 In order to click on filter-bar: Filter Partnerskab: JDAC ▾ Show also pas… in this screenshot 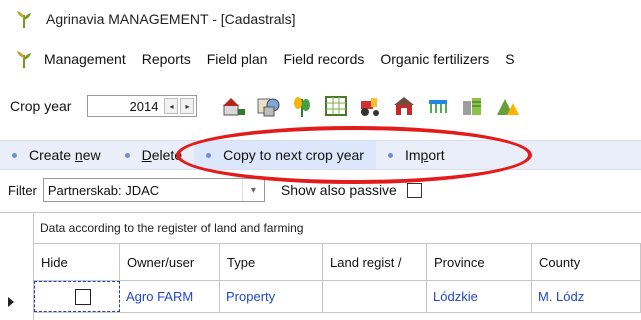, I will do `click(320, 190)`.